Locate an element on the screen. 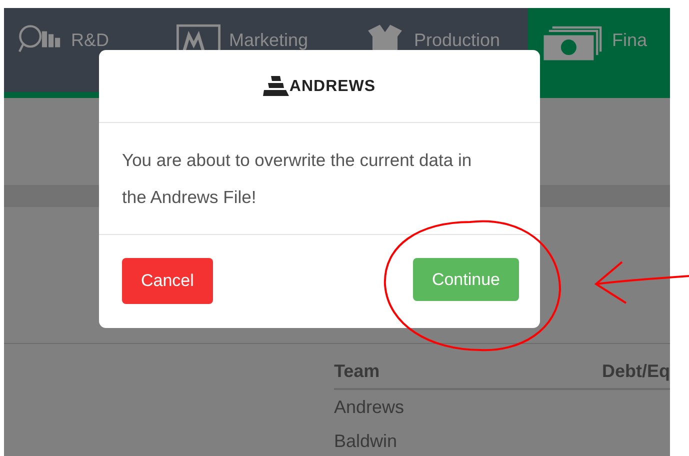  tab-label: Production is located at coordinates (457, 40).